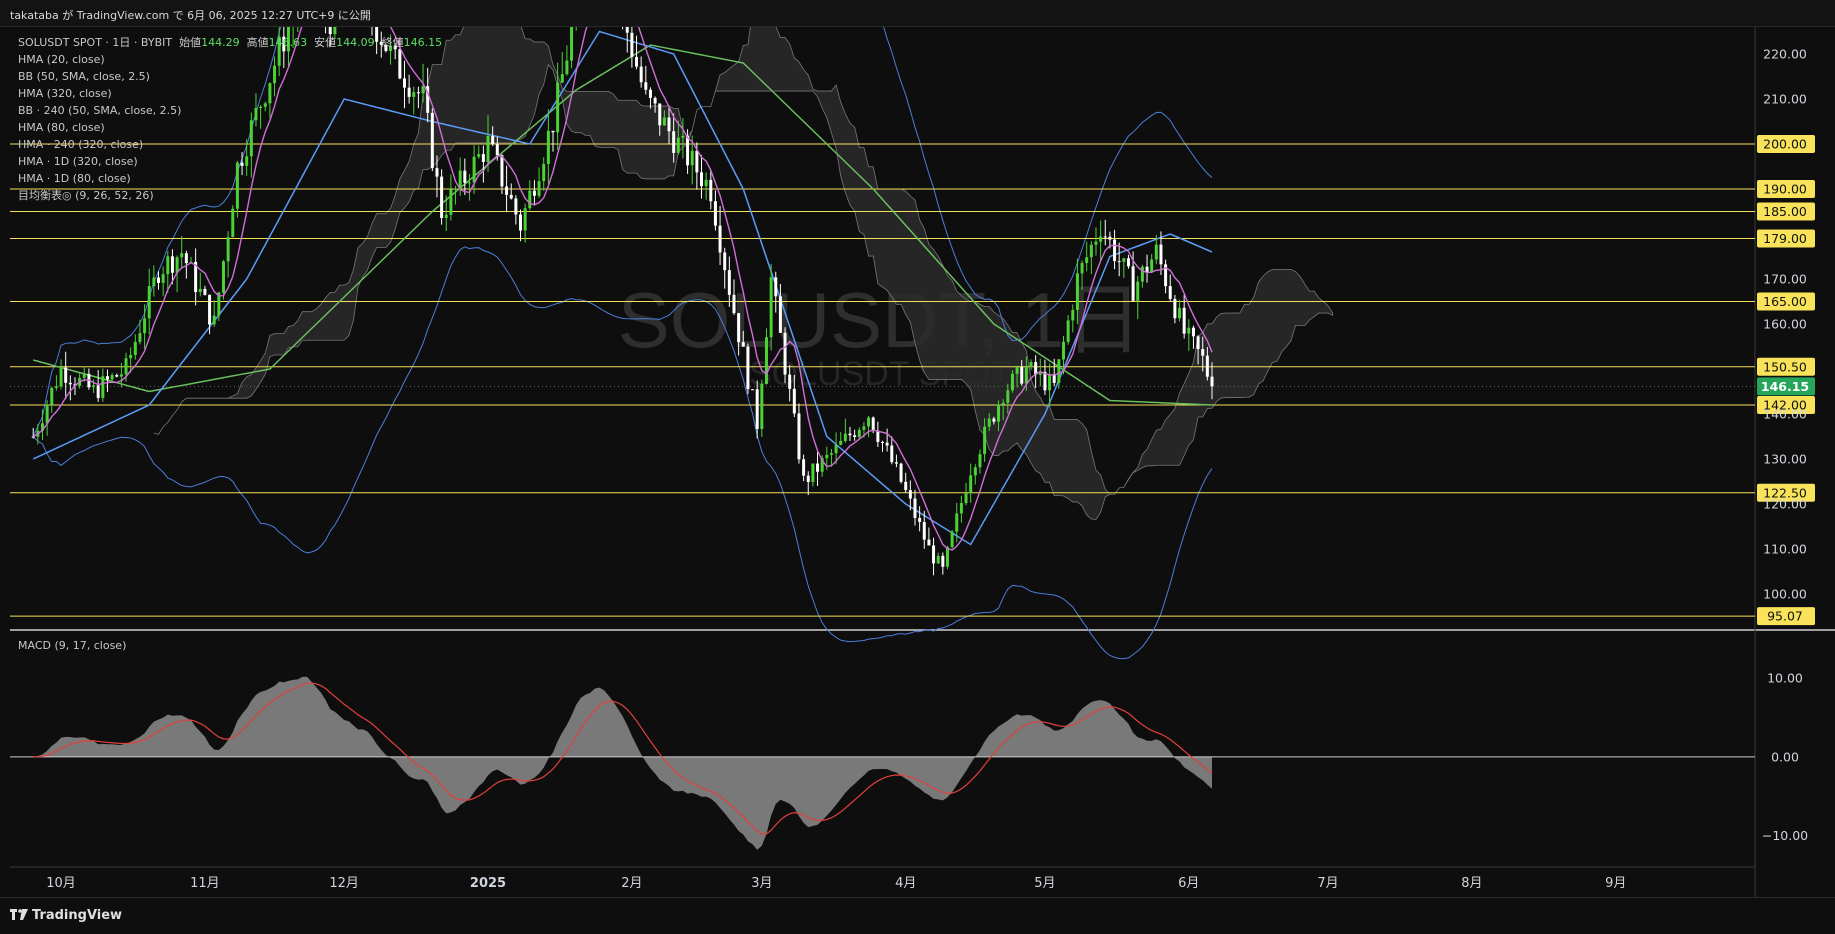  What do you see at coordinates (1188, 883) in the screenshot?
I see `time-tick-label: 6月` at bounding box center [1188, 883].